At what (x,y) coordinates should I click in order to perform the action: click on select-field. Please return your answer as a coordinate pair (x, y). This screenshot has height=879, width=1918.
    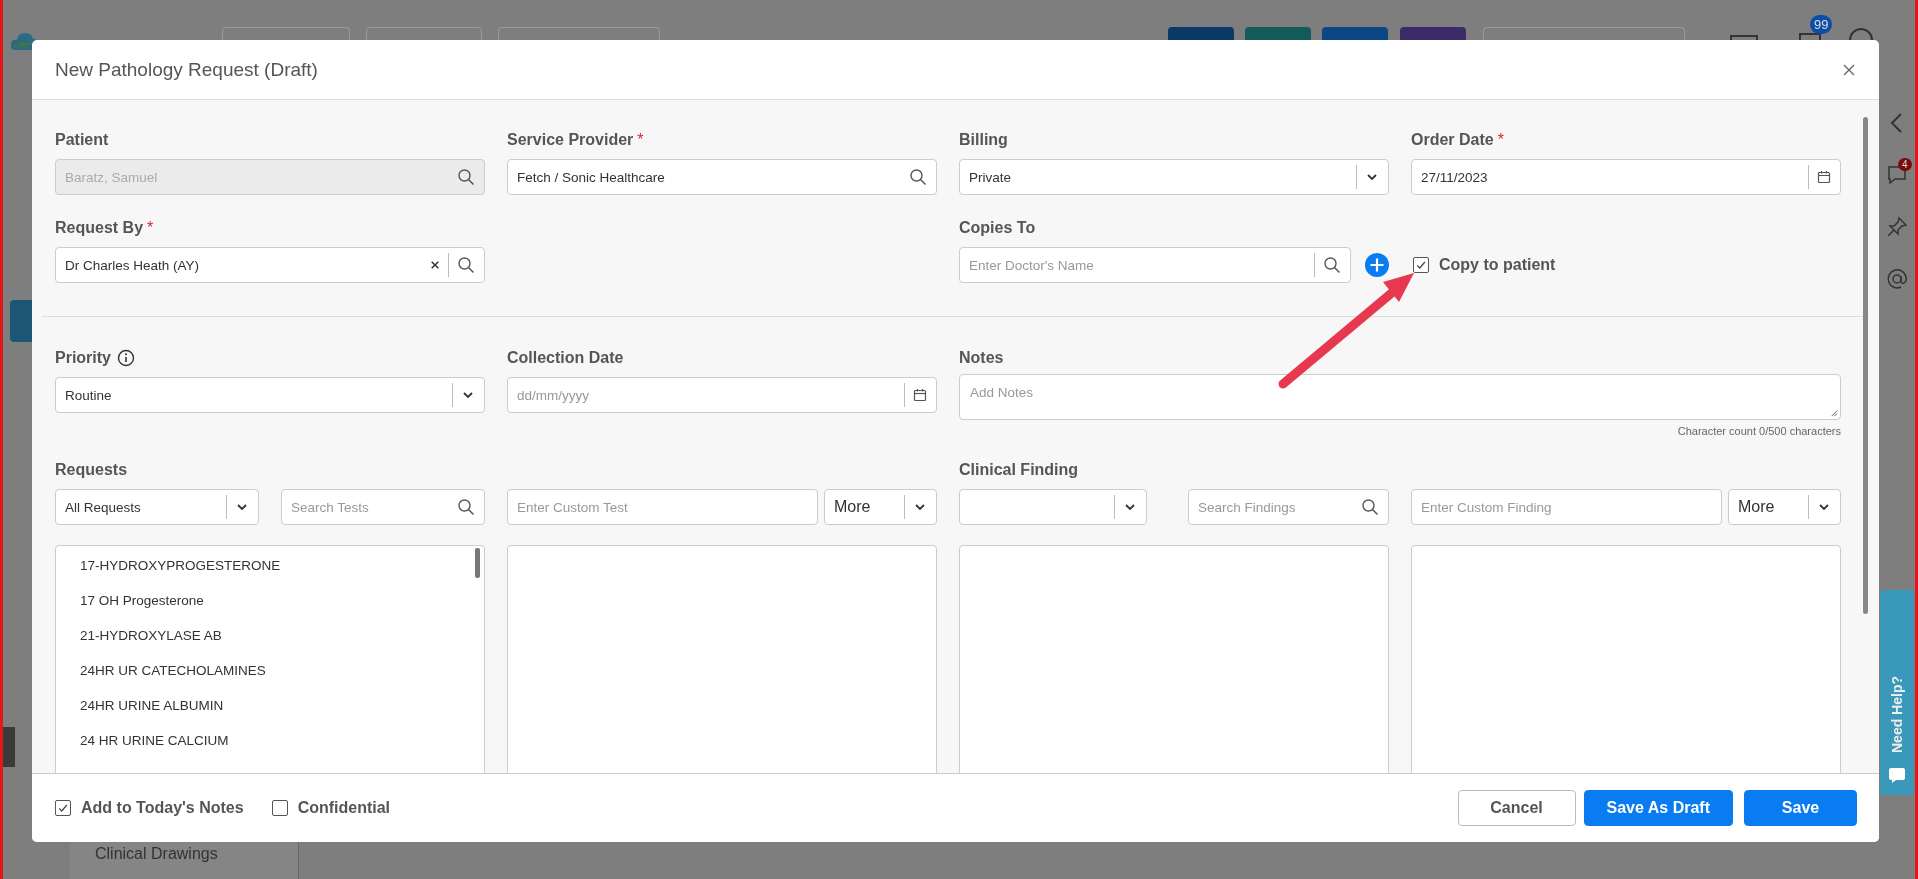
    Looking at the image, I should click on (1053, 507).